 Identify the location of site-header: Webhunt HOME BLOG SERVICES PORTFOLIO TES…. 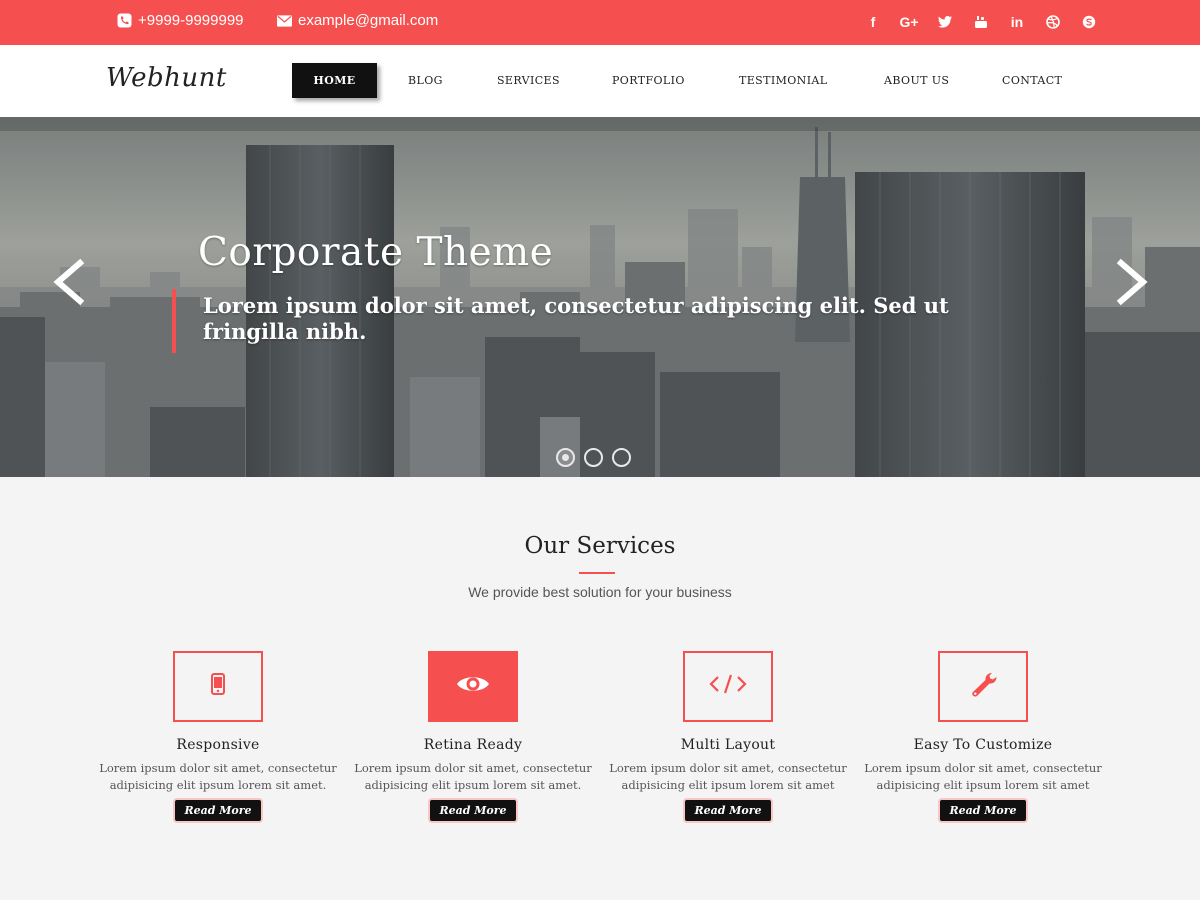
(600, 81).